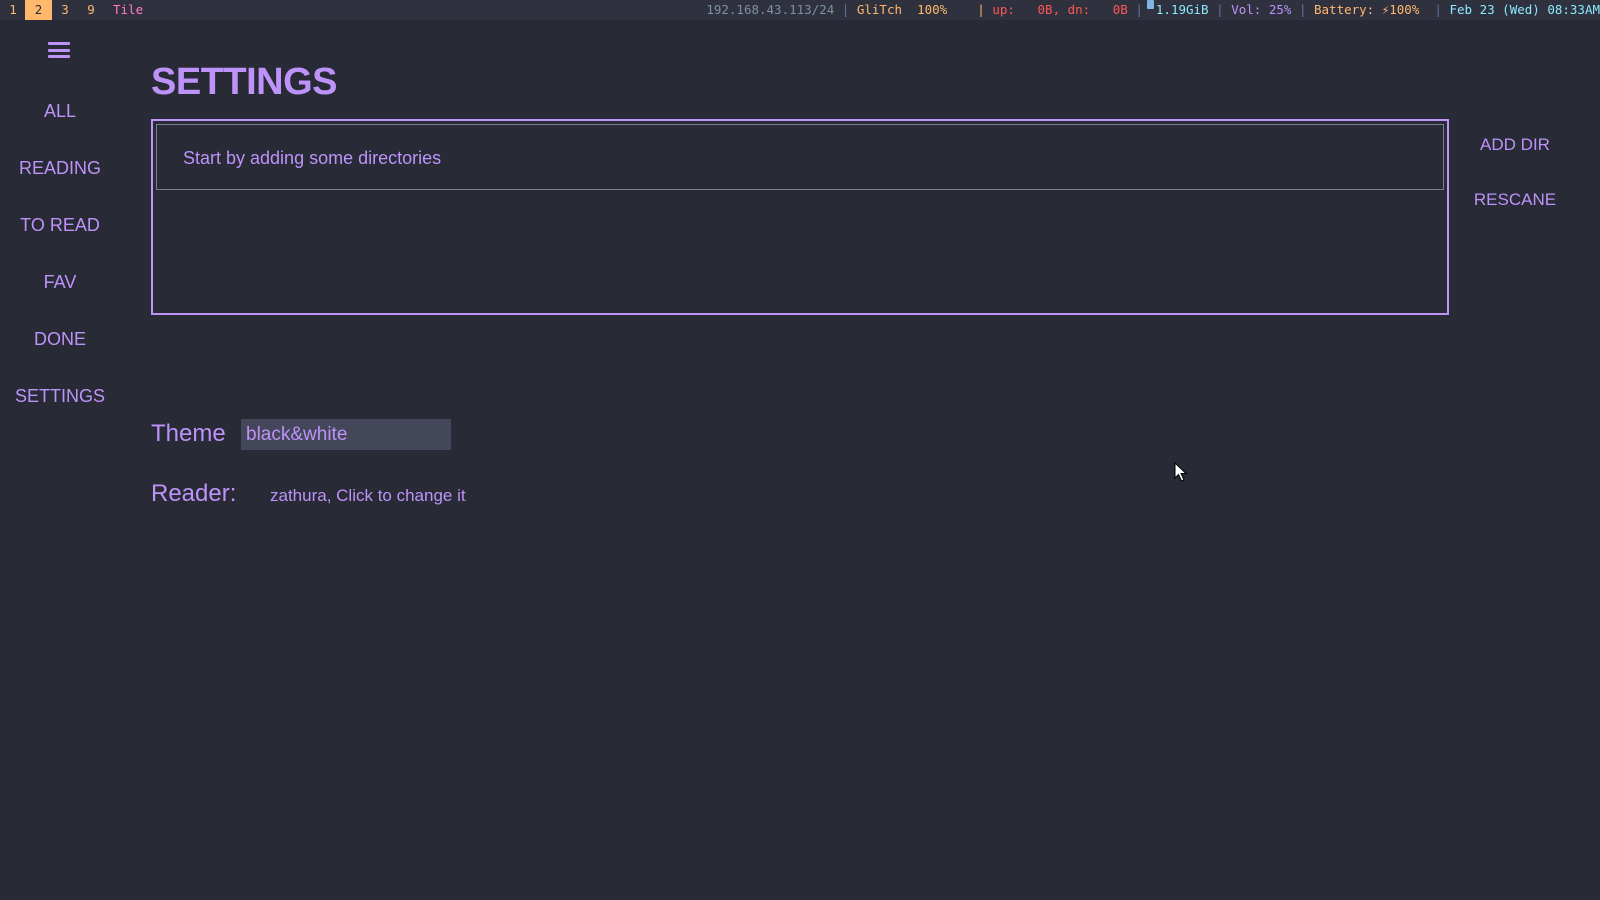 This screenshot has width=1600, height=900. I want to click on workspace-1: 1, so click(13, 10).